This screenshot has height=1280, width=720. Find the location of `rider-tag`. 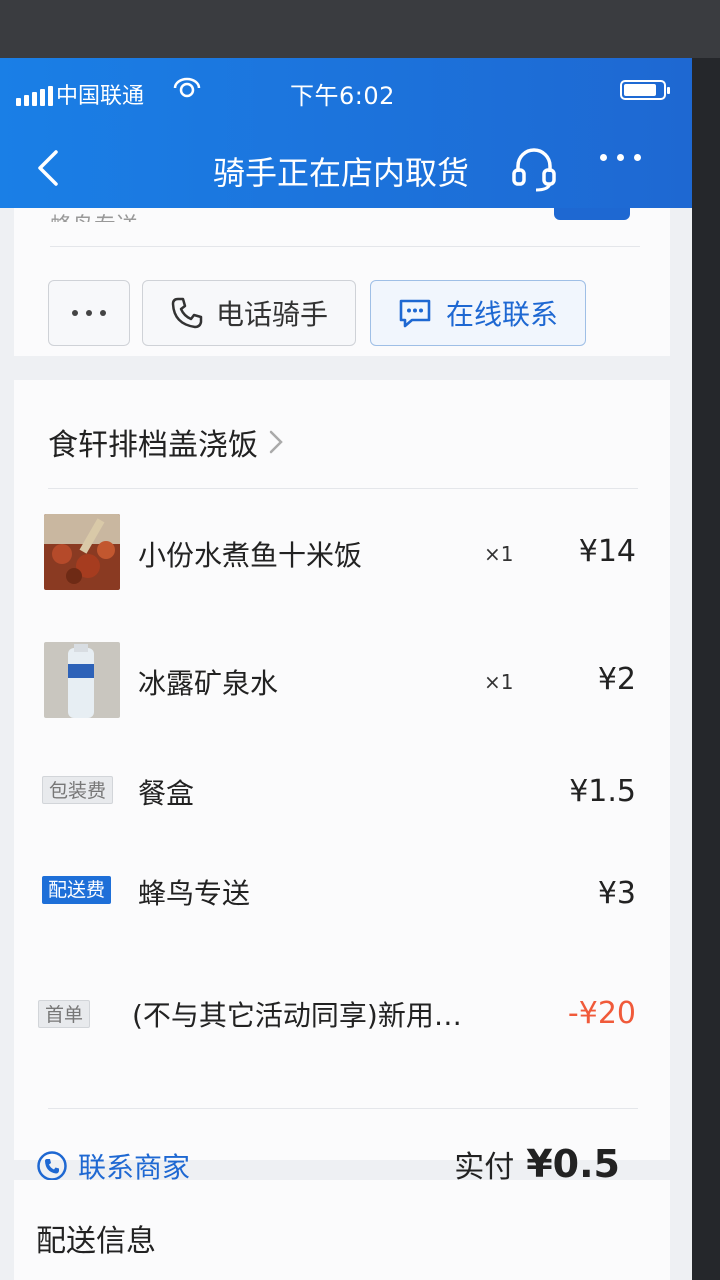

rider-tag is located at coordinates (592, 214).